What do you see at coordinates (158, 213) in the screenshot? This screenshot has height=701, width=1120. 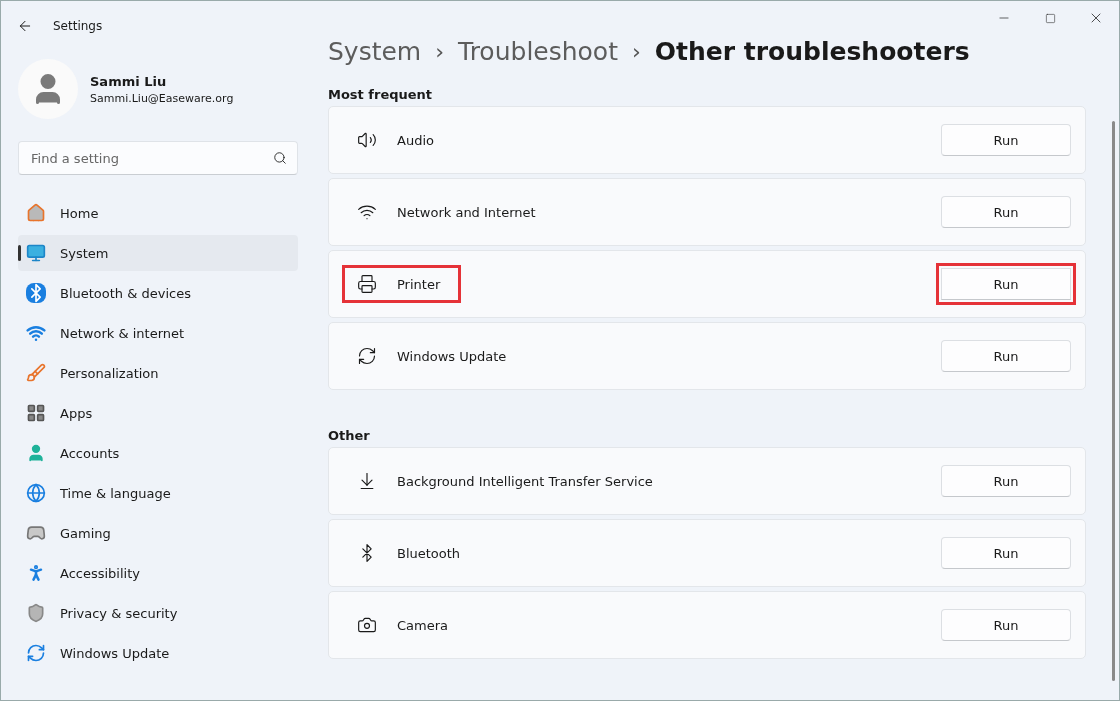 I see `sidebar-item: Home` at bounding box center [158, 213].